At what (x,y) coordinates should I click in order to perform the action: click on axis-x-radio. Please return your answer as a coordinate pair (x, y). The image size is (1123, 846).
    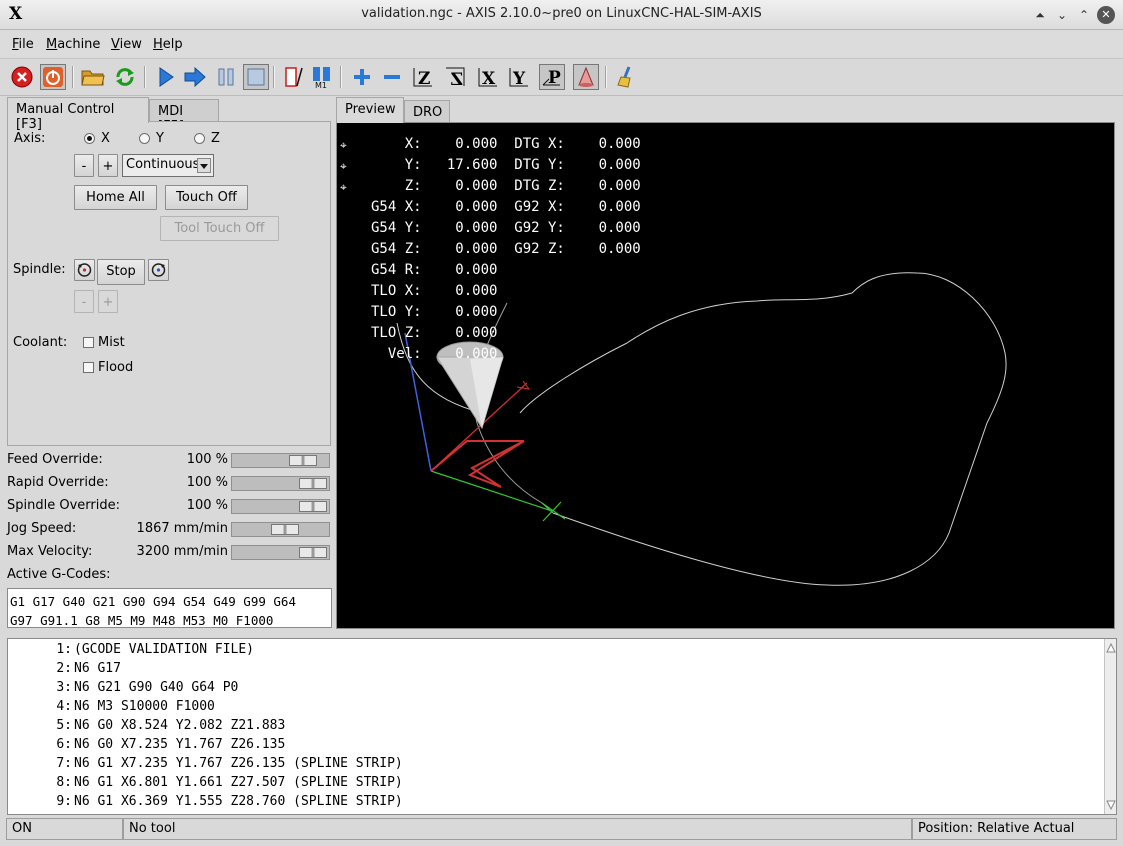
    Looking at the image, I should click on (89, 138).